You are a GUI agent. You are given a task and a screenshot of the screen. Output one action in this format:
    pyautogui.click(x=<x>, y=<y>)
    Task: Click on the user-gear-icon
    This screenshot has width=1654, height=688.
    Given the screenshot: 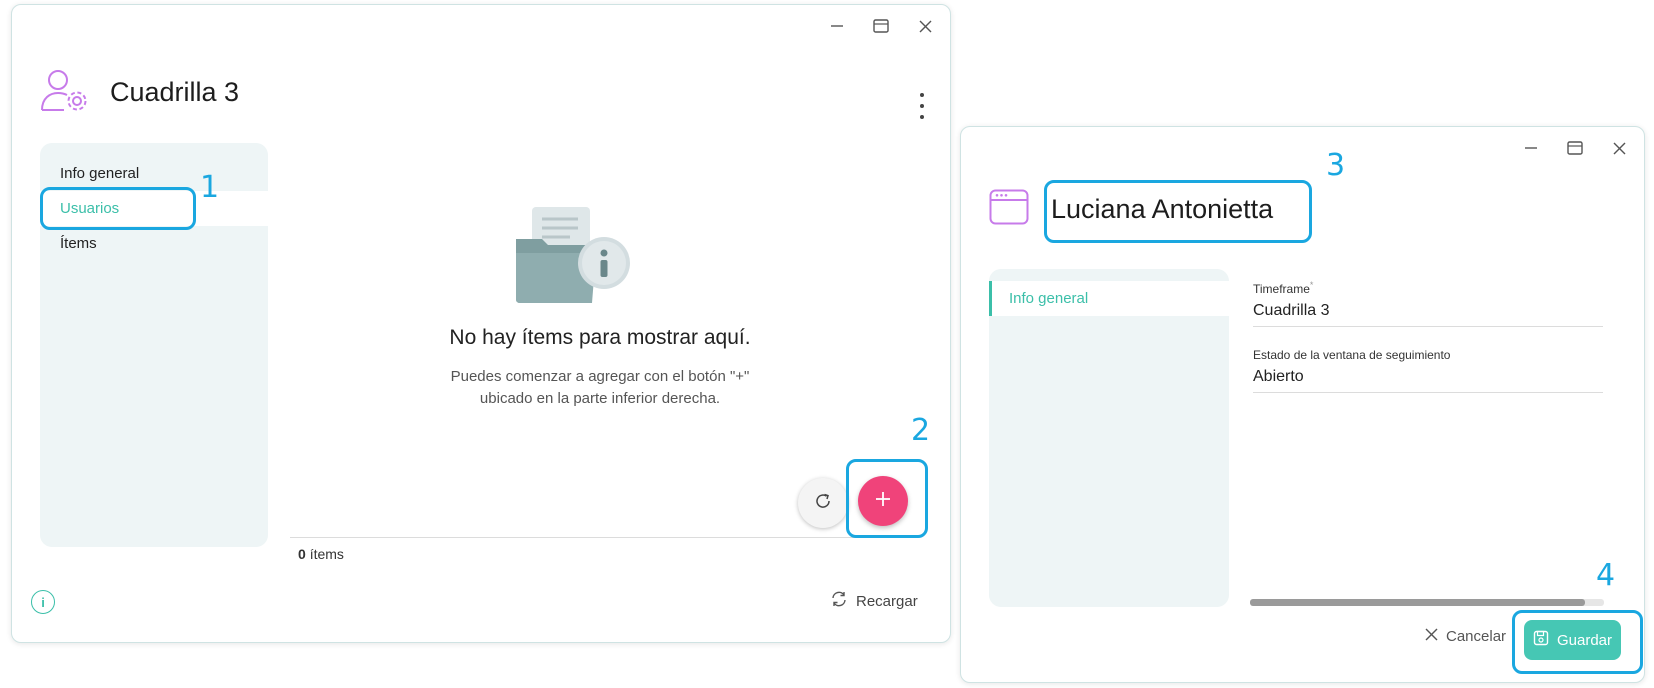 What is the action you would take?
    pyautogui.click(x=65, y=92)
    